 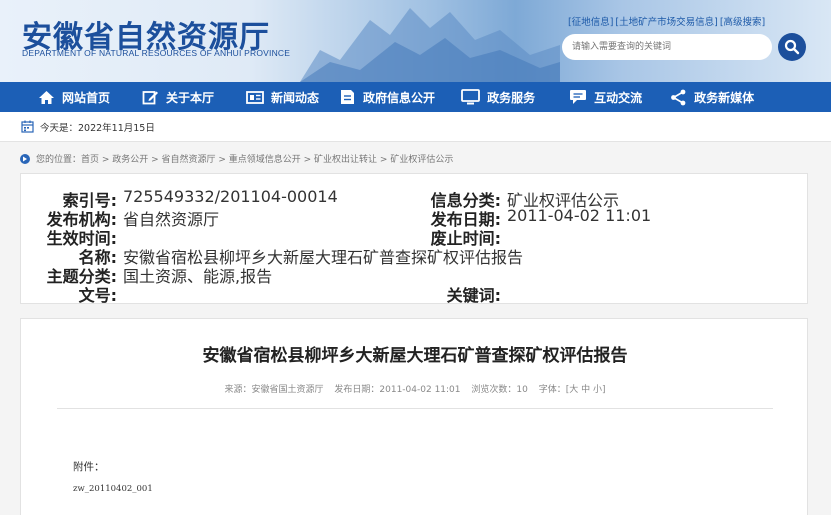 What do you see at coordinates (667, 47) in the screenshot?
I see `search-input` at bounding box center [667, 47].